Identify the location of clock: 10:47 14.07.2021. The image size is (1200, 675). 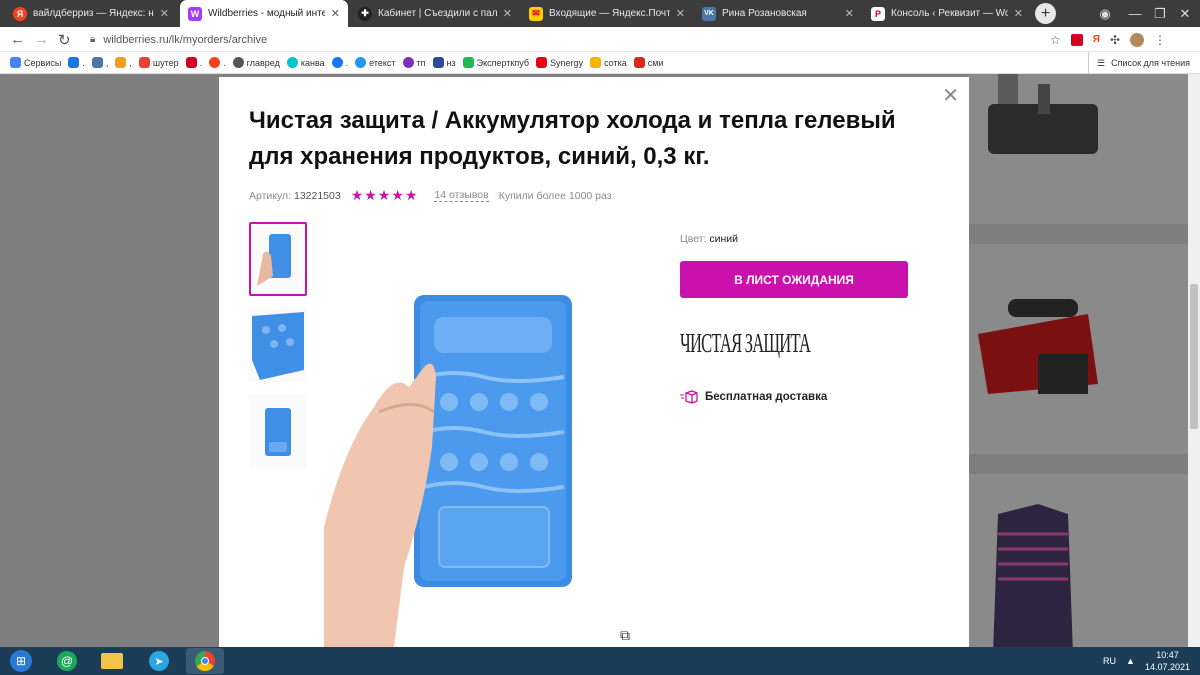
(1167, 661).